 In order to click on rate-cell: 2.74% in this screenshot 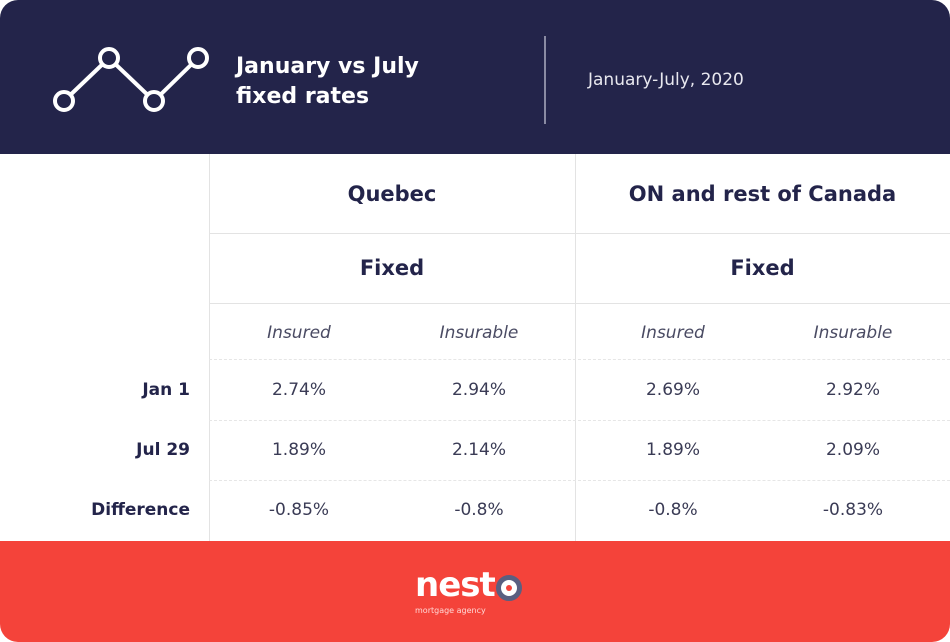, I will do `click(298, 390)`.